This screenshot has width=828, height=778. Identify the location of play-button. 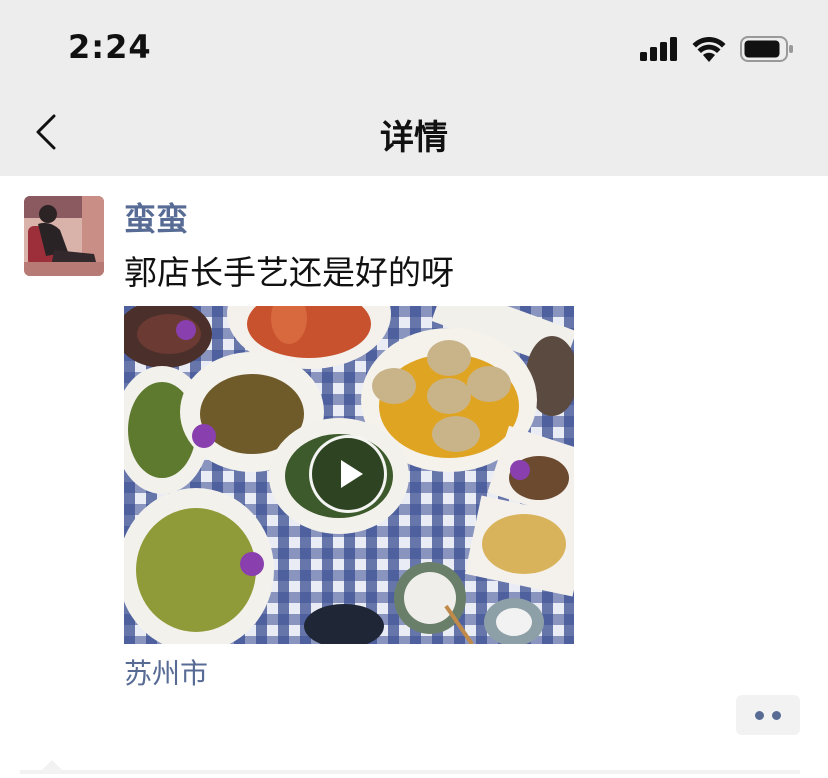
(348, 474).